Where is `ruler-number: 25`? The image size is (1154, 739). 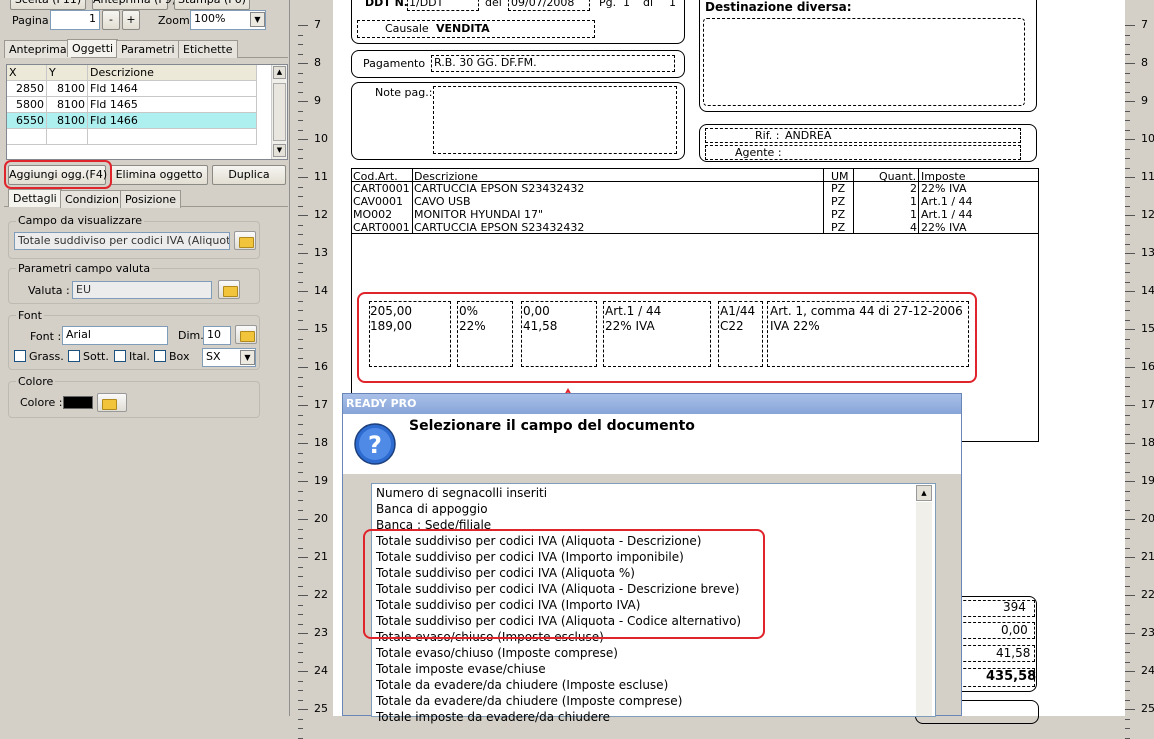 ruler-number: 25 is located at coordinates (1147, 708).